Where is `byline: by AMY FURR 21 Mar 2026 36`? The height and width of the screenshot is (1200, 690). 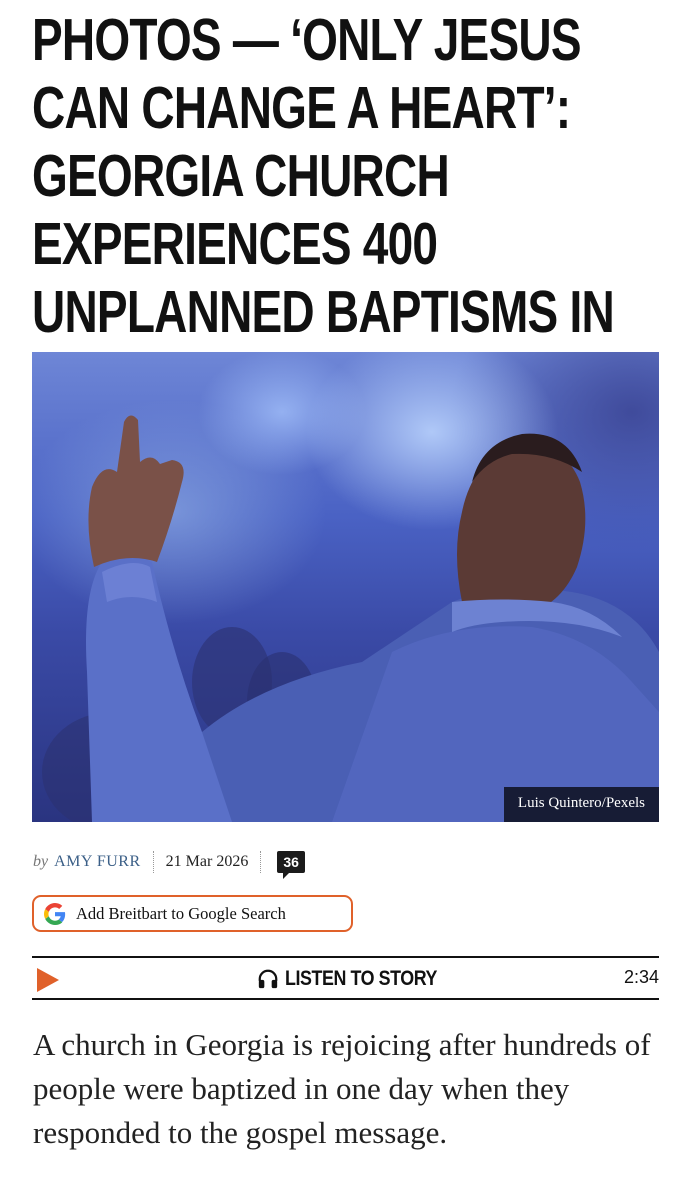 byline: by AMY FURR 21 Mar 2026 36 is located at coordinates (169, 863).